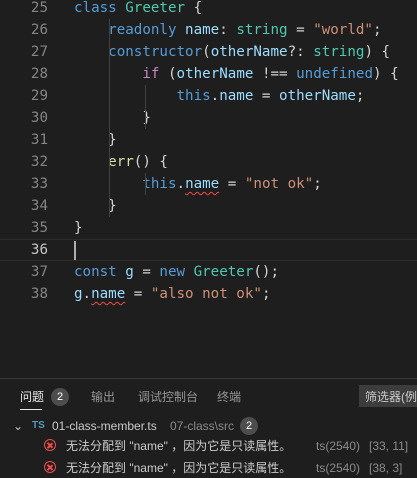 This screenshot has width=417, height=478. What do you see at coordinates (39, 74) in the screenshot?
I see `line-number: 28` at bounding box center [39, 74].